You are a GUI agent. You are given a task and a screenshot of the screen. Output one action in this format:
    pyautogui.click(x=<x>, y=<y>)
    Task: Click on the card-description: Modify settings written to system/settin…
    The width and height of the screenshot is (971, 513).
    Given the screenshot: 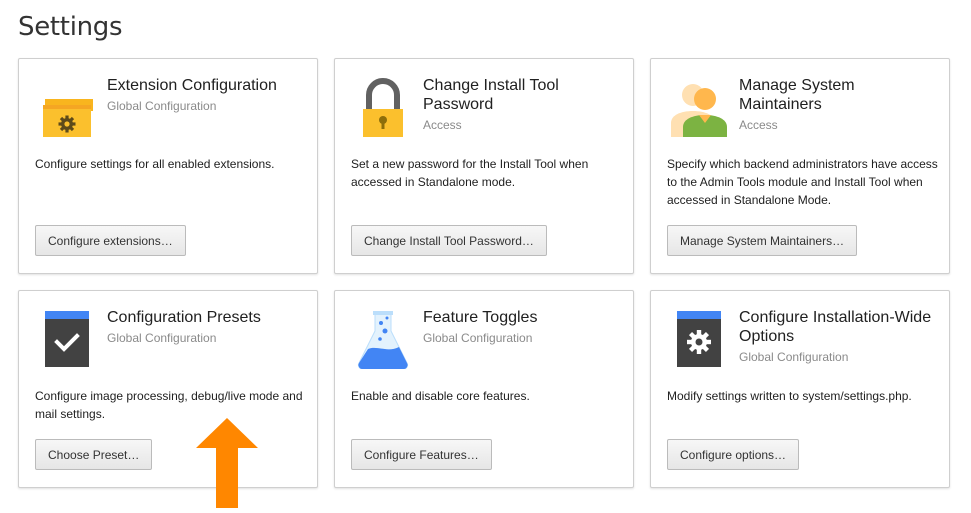 What is the action you would take?
    pyautogui.click(x=789, y=396)
    